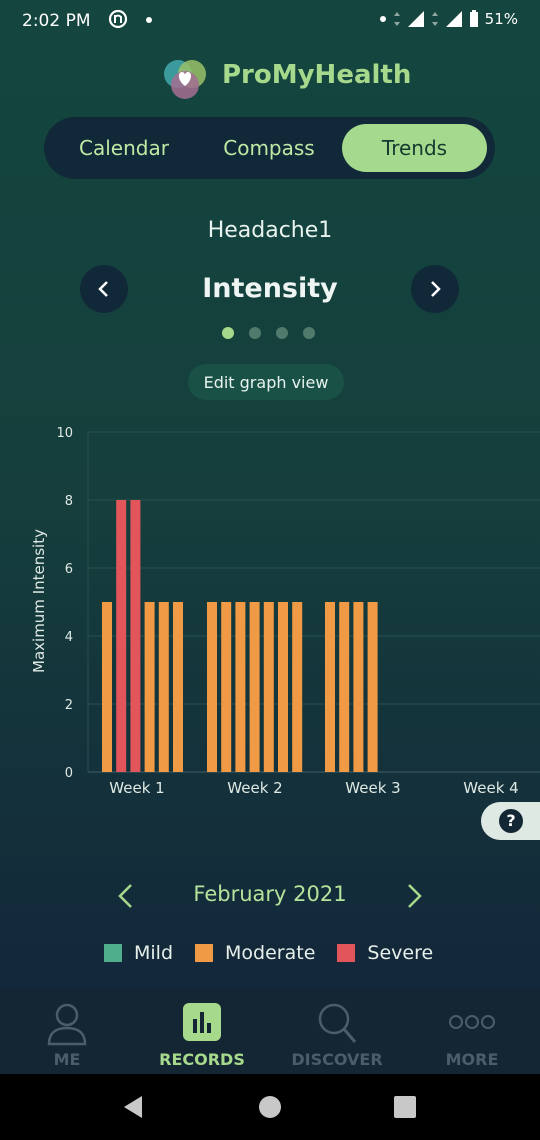  Describe the element at coordinates (254, 788) in the screenshot. I see `x-tick-label: Week 2` at that location.